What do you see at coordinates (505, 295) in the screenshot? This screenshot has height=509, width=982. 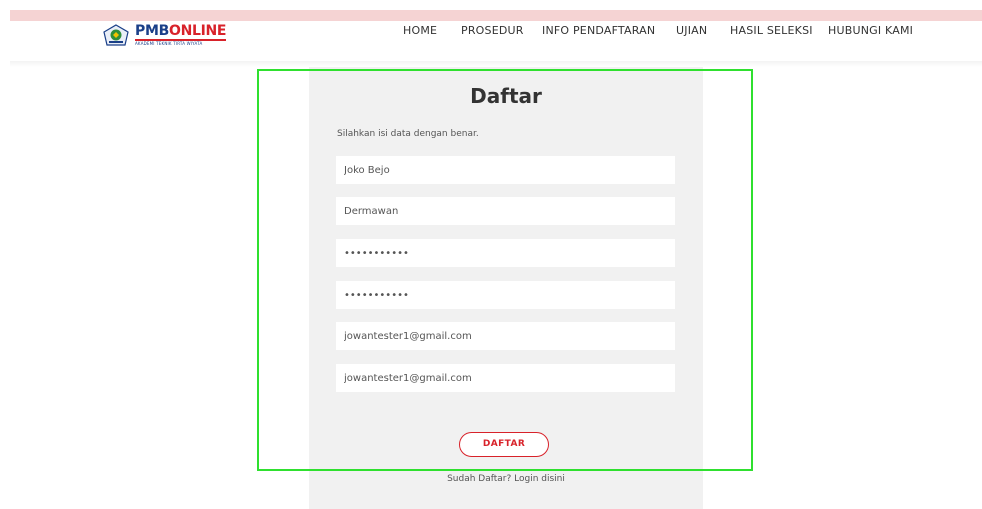 I see `password-confirm-field` at bounding box center [505, 295].